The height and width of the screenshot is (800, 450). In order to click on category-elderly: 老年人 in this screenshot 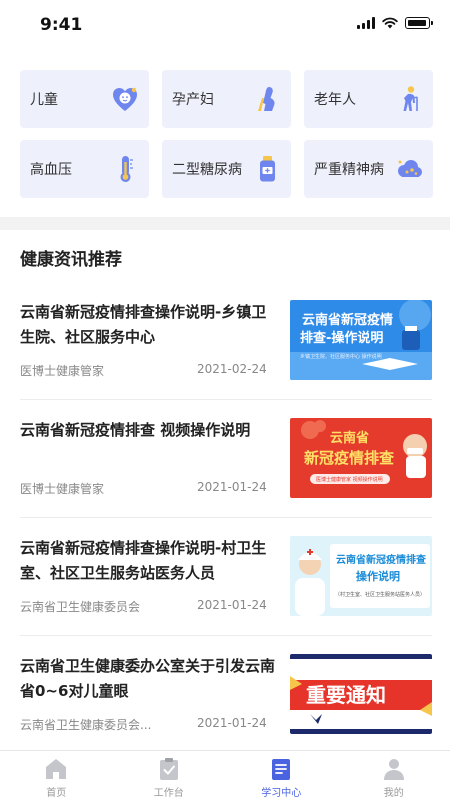, I will do `click(368, 99)`.